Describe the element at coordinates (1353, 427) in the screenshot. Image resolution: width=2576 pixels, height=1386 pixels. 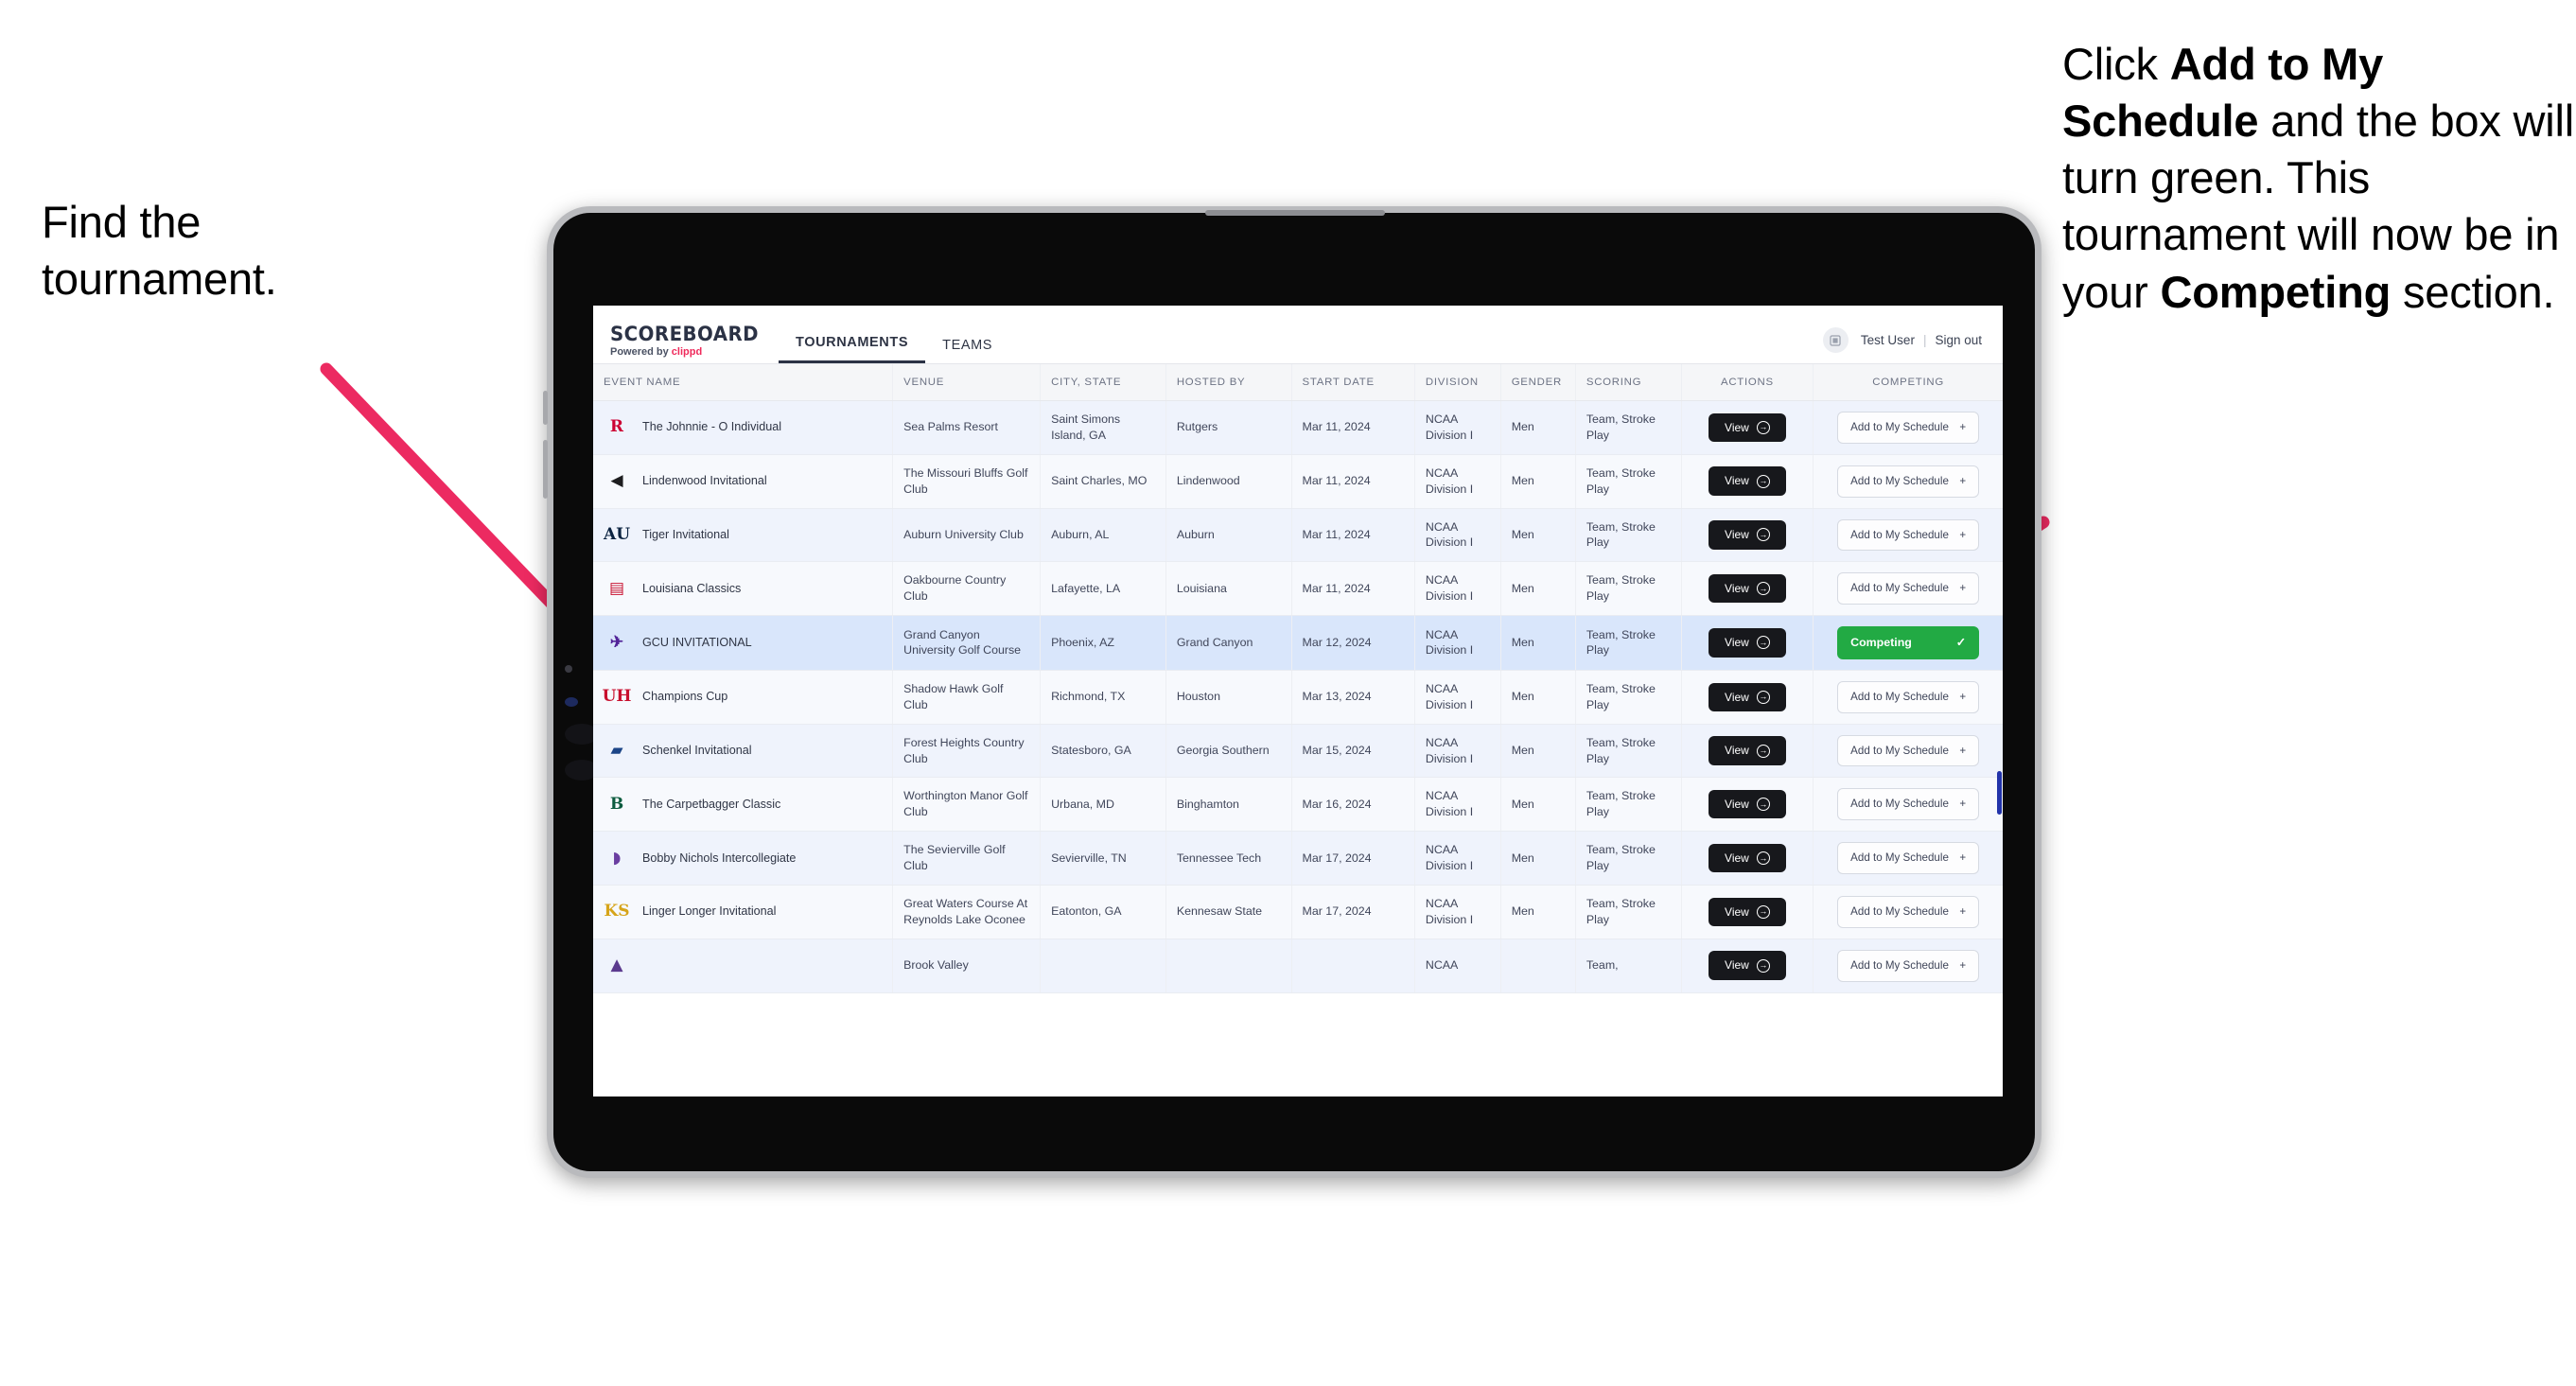
I see `cell-start-date: Mar 11, 2024` at that location.